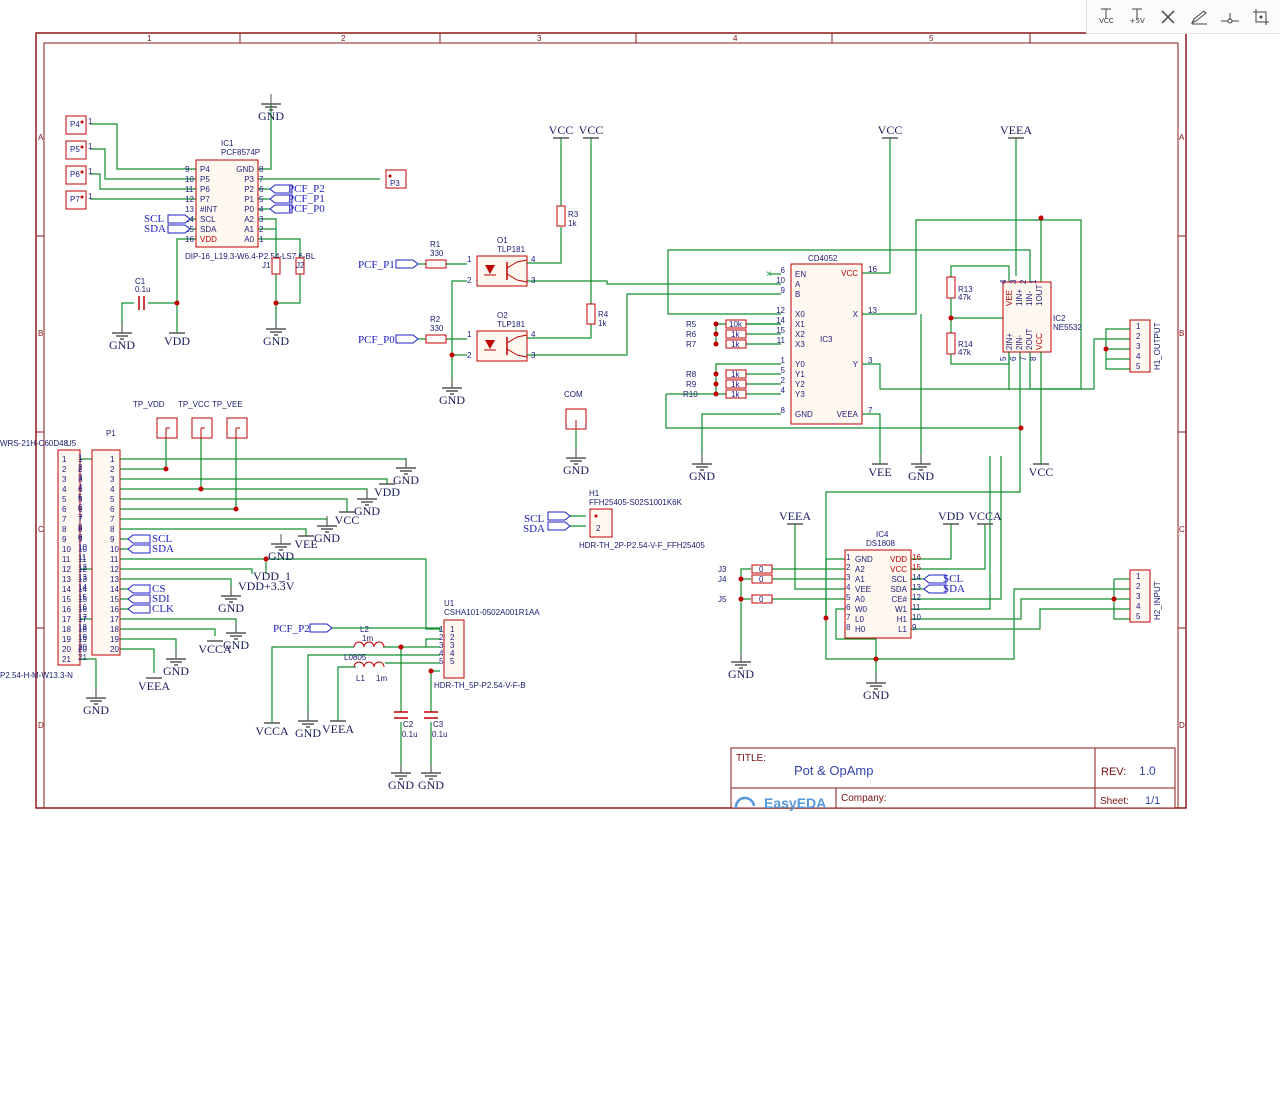 The height and width of the screenshot is (1097, 1280). Describe the element at coordinates (249, 219) in the screenshot. I see `ic1-pin-name: A2` at that location.